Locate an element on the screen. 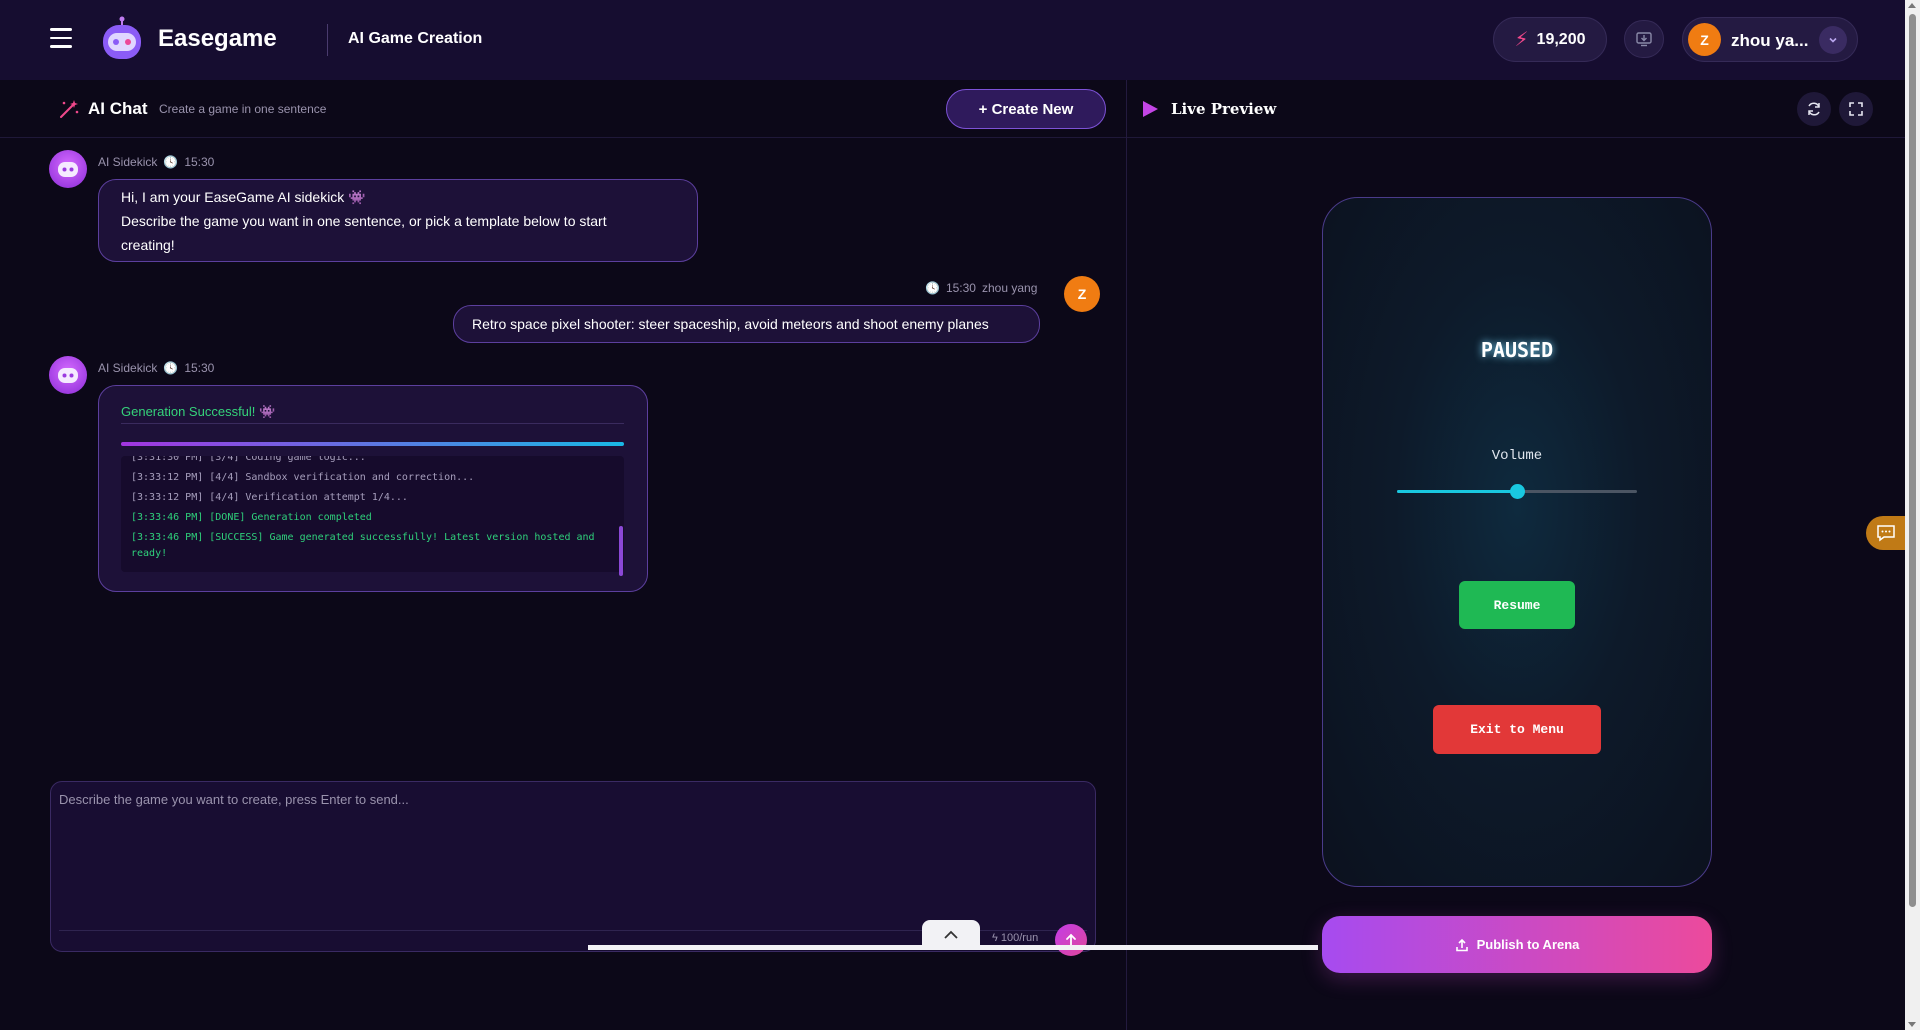 The height and width of the screenshot is (1030, 1920). brand-name: Easegame is located at coordinates (217, 39).